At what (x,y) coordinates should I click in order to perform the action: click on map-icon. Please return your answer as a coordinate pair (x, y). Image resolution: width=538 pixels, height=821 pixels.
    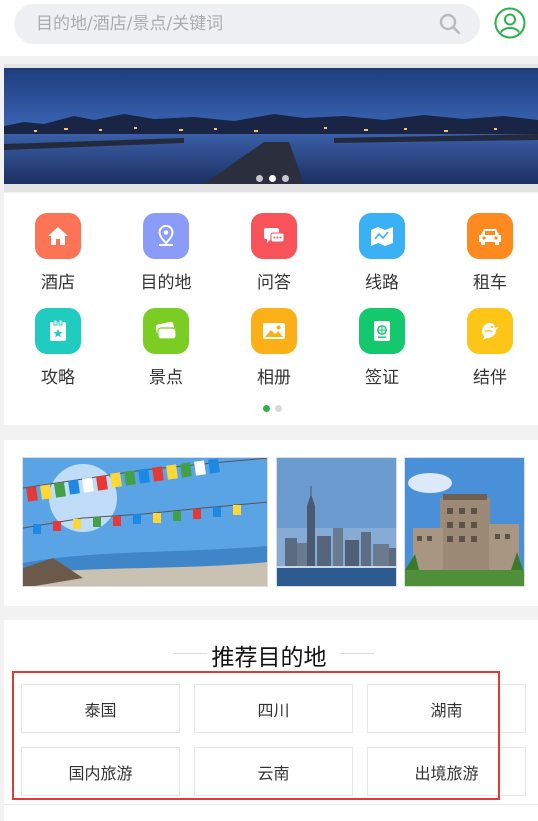
    Looking at the image, I should click on (382, 236).